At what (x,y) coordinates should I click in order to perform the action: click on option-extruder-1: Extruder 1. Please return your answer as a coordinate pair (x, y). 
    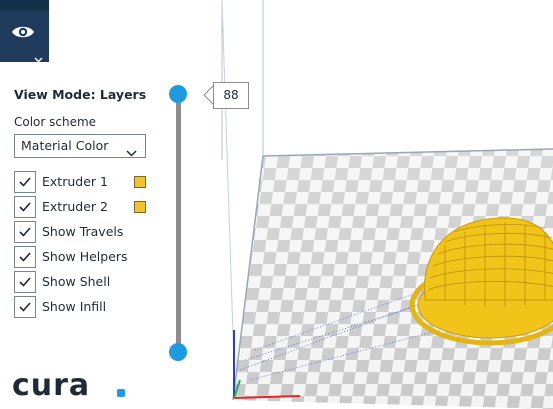
    Looking at the image, I should click on (84, 182).